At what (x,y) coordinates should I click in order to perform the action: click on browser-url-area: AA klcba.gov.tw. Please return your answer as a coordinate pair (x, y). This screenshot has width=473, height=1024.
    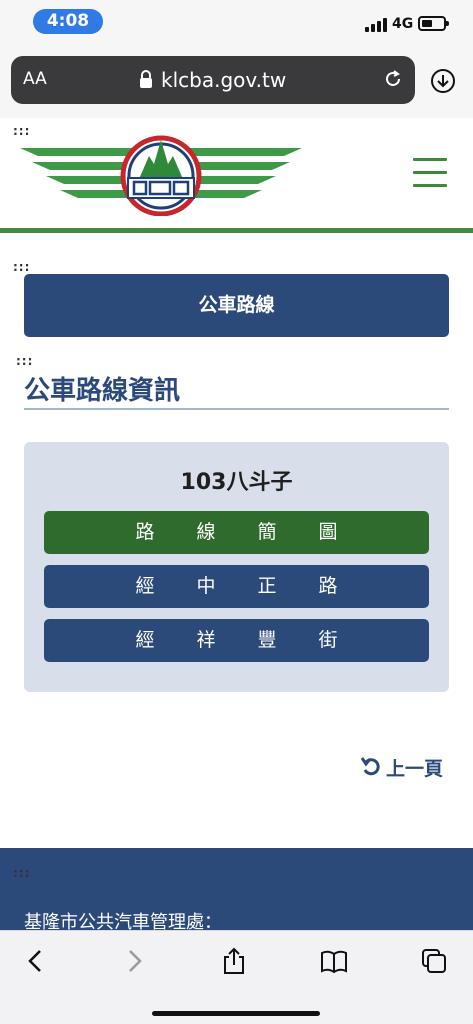
    Looking at the image, I should click on (236, 81).